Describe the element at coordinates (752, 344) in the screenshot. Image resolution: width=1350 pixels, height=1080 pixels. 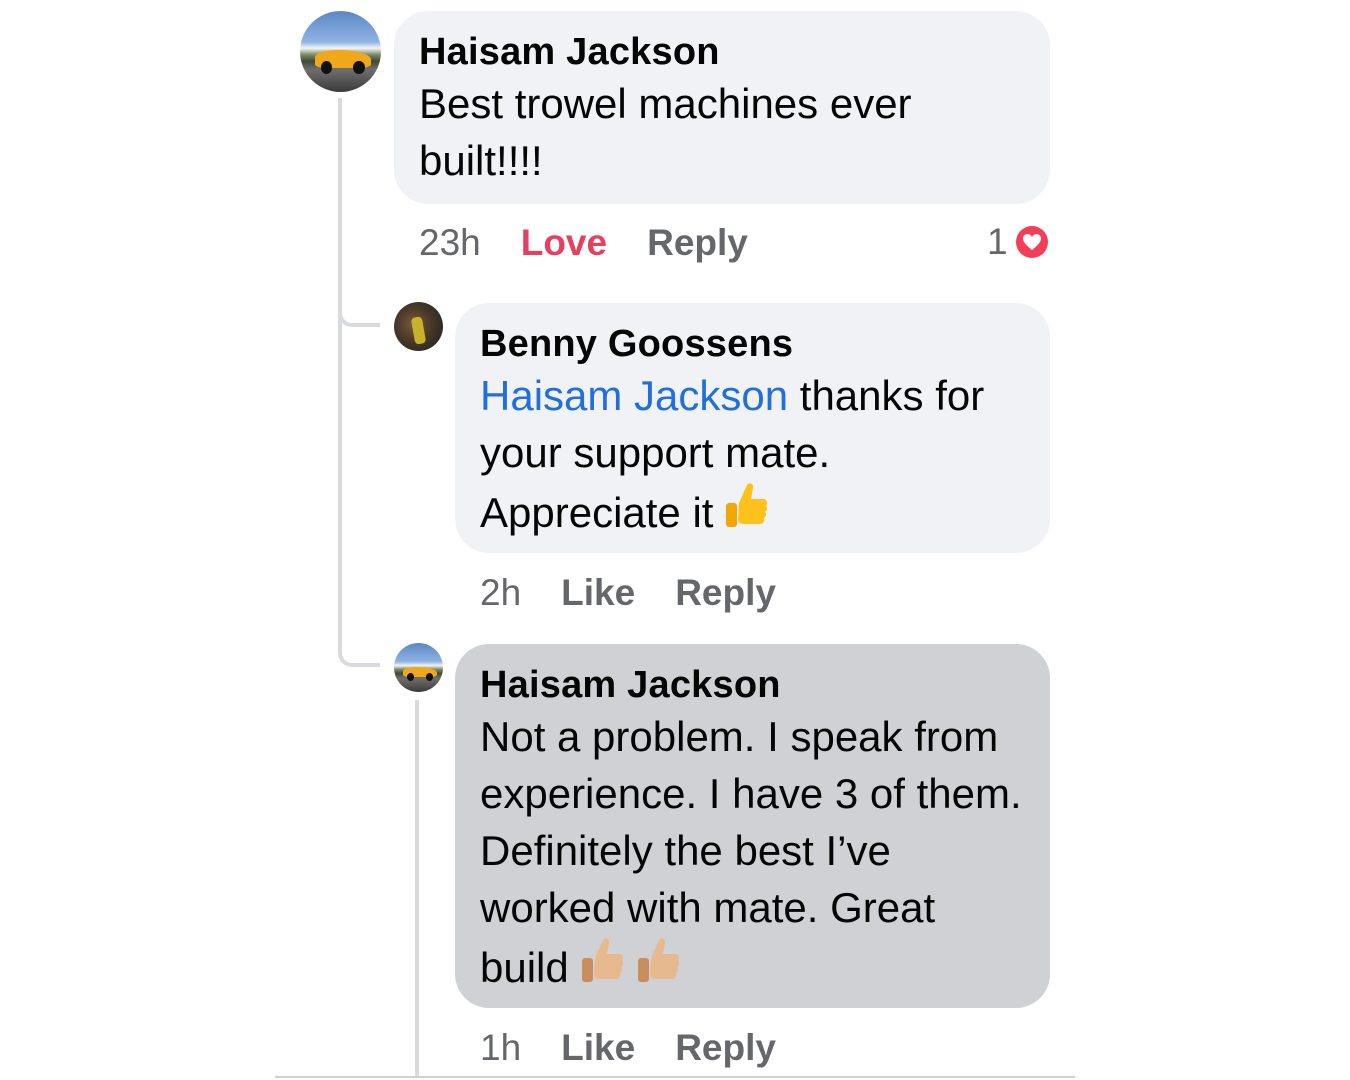
I see `comment-author: Benny Goossens` at that location.